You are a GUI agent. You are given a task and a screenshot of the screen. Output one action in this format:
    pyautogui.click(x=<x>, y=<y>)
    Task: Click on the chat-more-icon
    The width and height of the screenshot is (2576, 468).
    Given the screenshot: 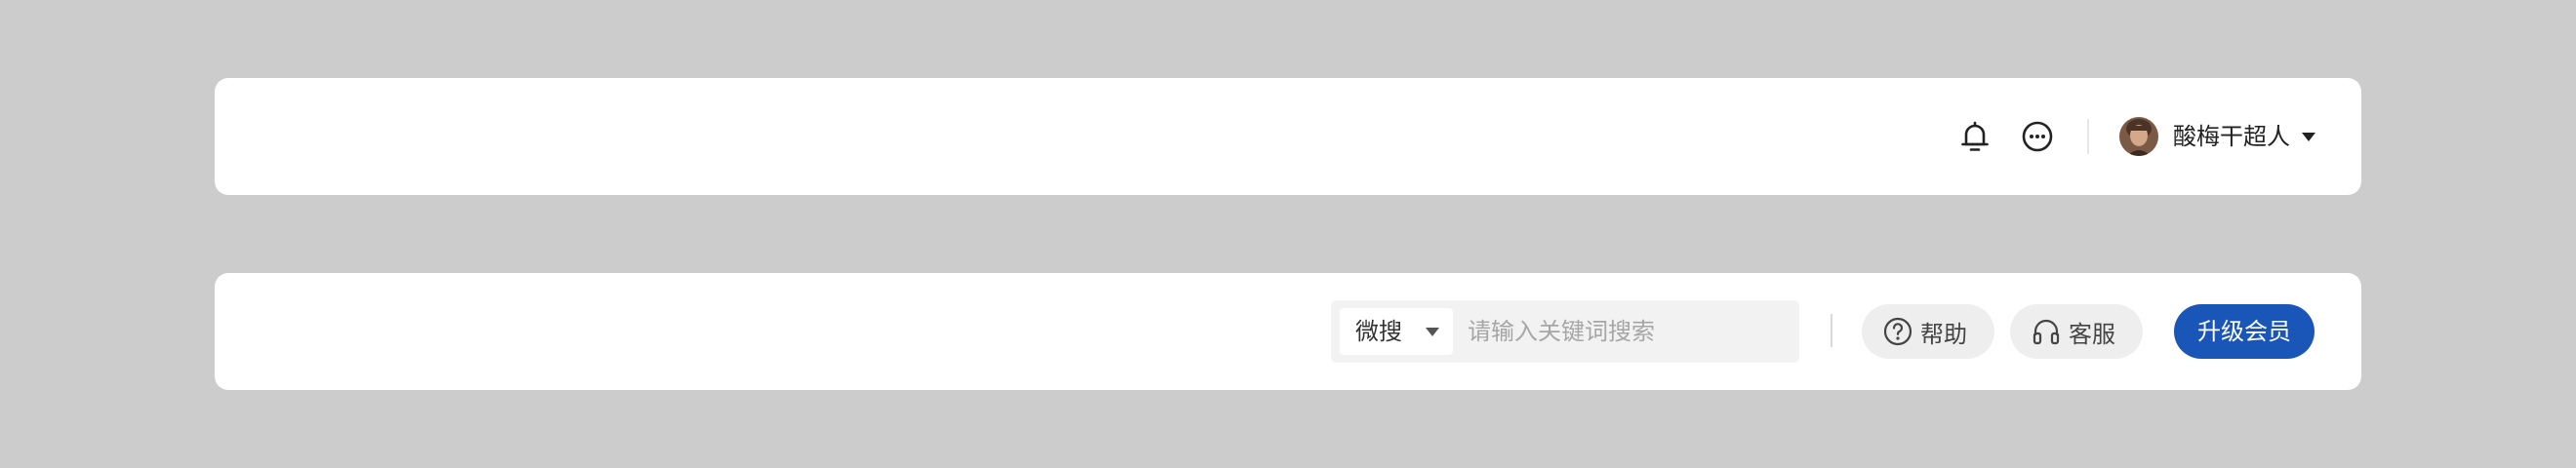 What is the action you would take?
    pyautogui.click(x=2037, y=136)
    